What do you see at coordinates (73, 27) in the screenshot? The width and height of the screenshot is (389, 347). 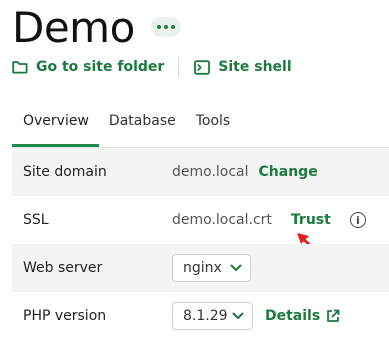 I see `page-title: Demo` at bounding box center [73, 27].